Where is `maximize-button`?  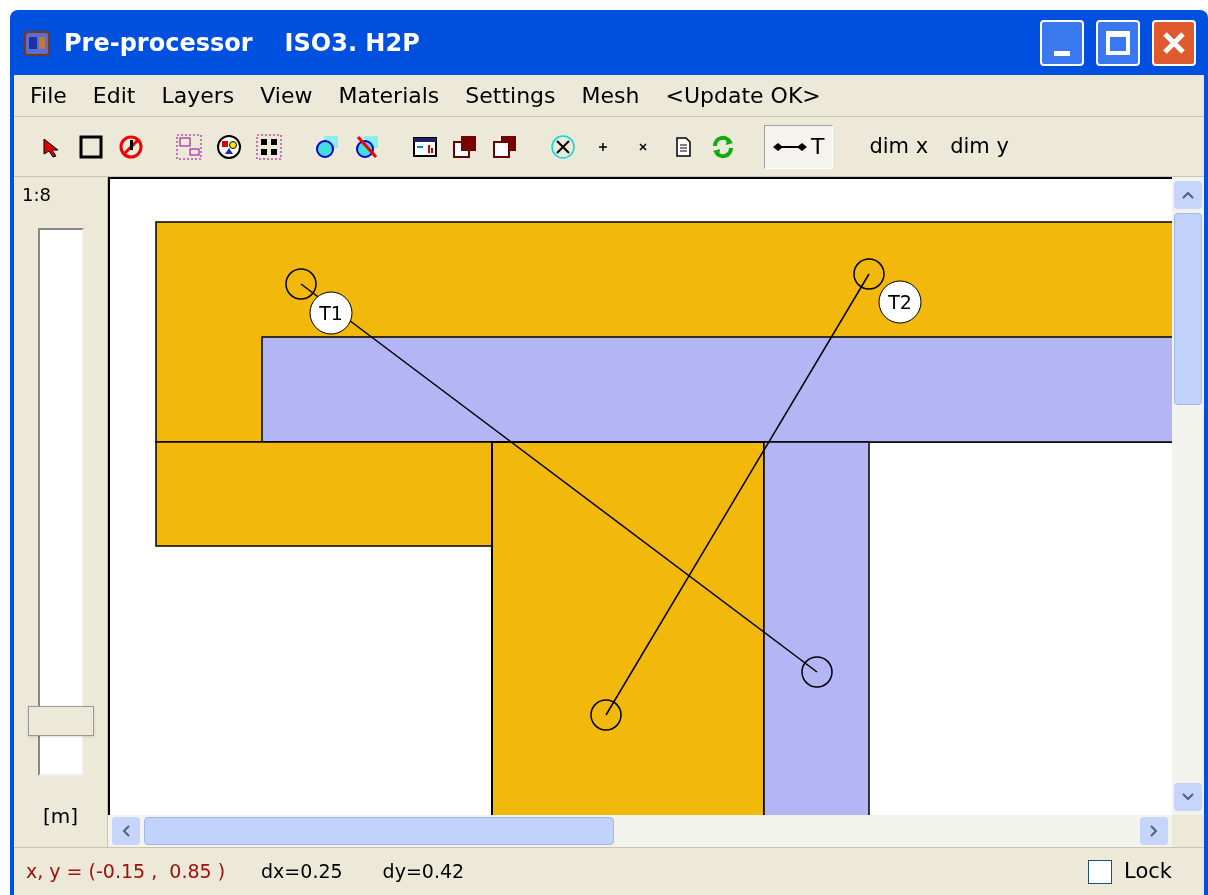
maximize-button is located at coordinates (1118, 42).